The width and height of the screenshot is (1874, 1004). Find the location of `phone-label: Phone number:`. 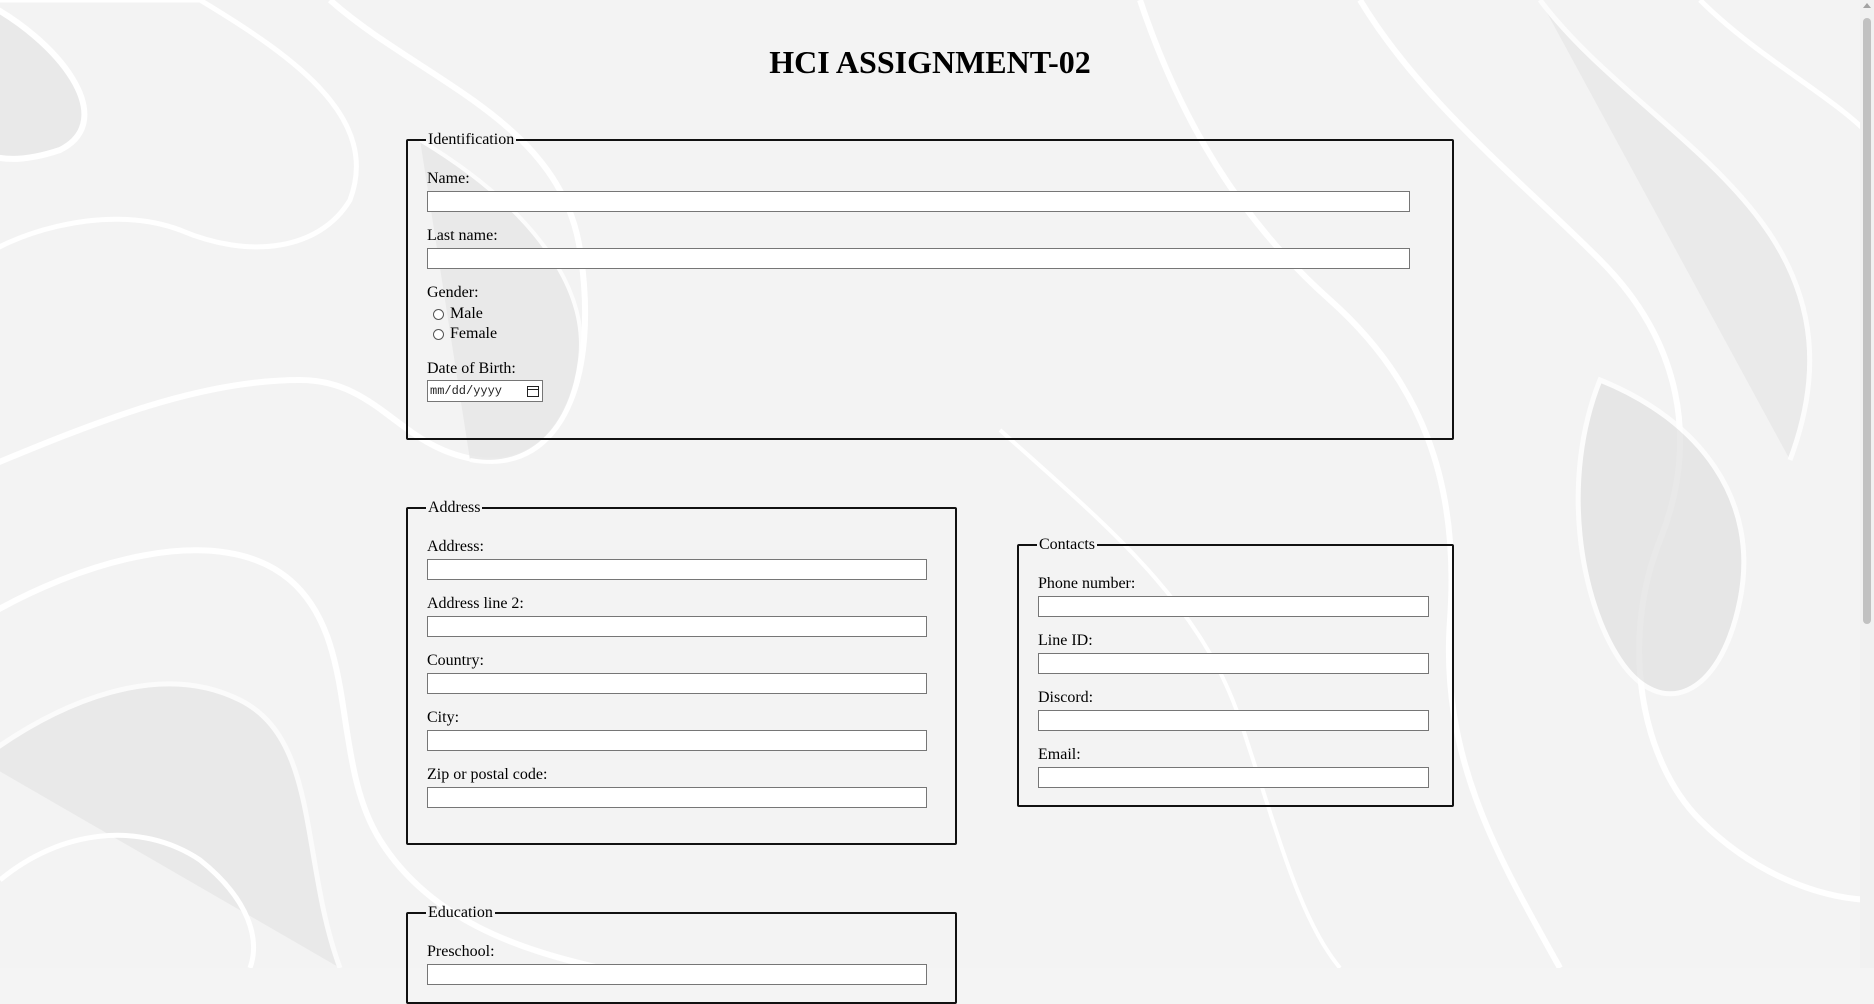

phone-label: Phone number: is located at coordinates (1087, 583).